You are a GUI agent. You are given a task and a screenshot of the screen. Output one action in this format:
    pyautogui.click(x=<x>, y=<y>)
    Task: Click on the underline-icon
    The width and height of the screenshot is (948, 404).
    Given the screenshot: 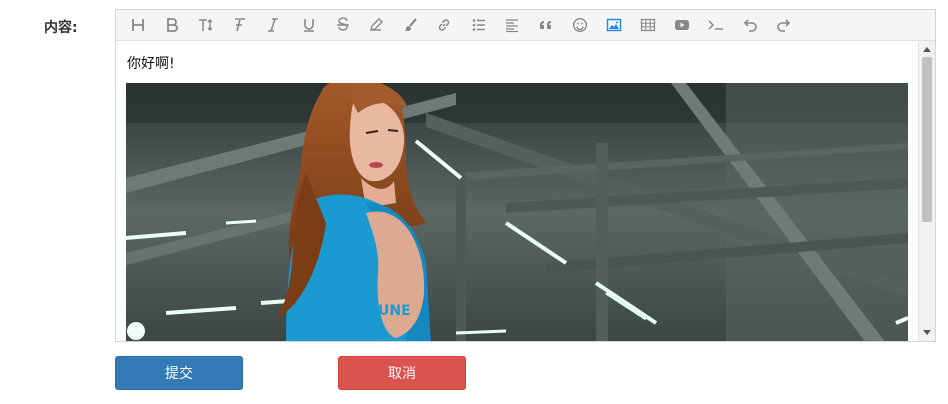 What is the action you would take?
    pyautogui.click(x=309, y=25)
    